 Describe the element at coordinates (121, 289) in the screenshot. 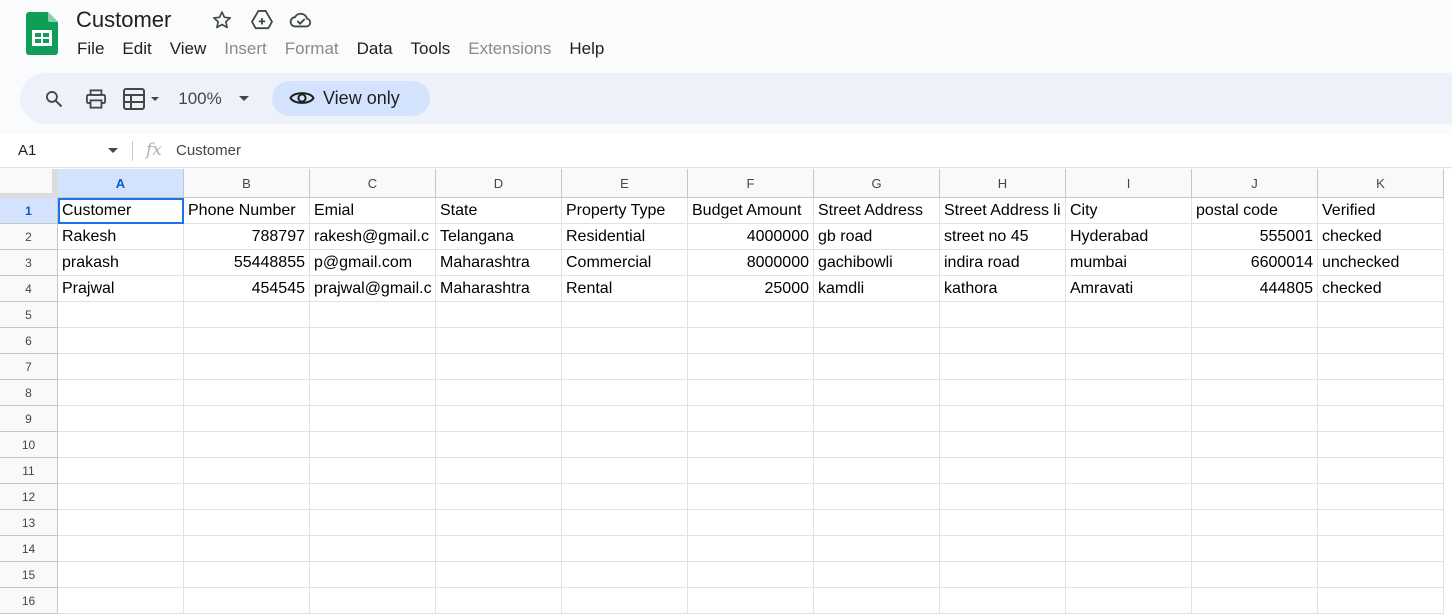

I see `cell-a4: Prajwal` at that location.